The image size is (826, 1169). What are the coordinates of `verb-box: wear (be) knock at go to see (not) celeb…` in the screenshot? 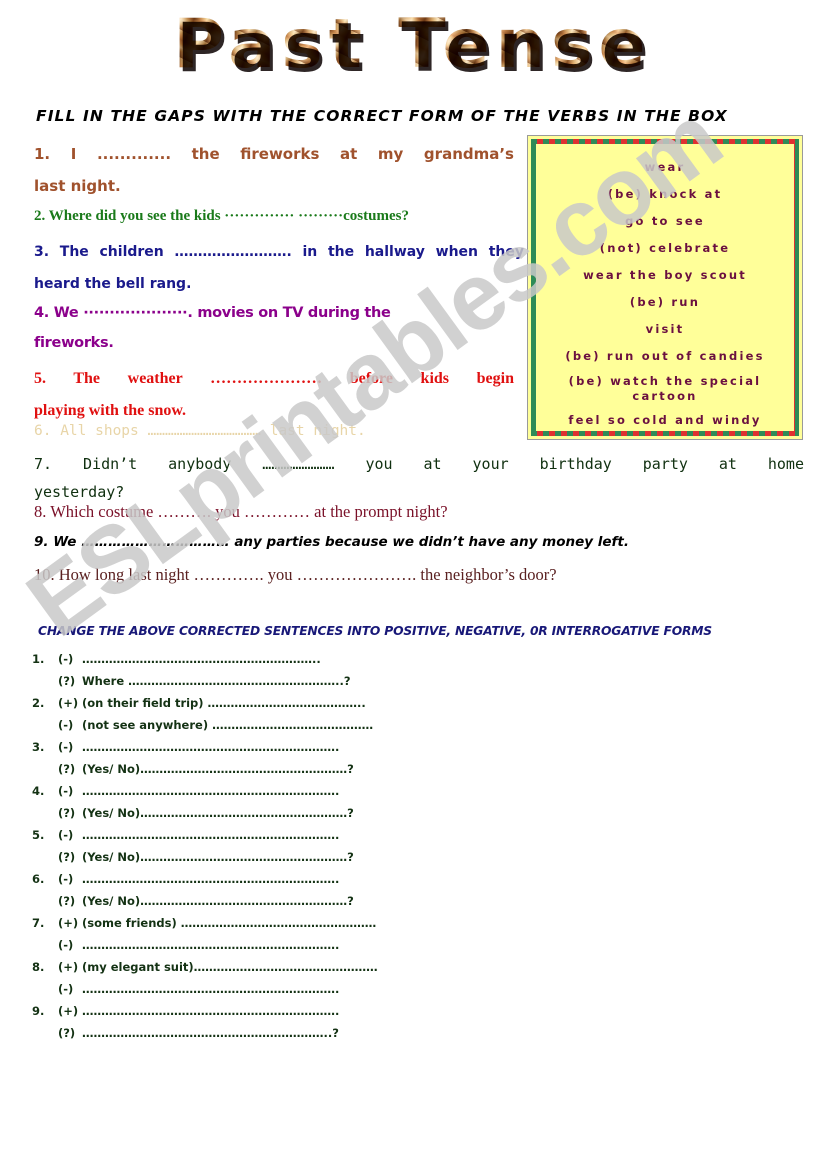 It's located at (665, 287).